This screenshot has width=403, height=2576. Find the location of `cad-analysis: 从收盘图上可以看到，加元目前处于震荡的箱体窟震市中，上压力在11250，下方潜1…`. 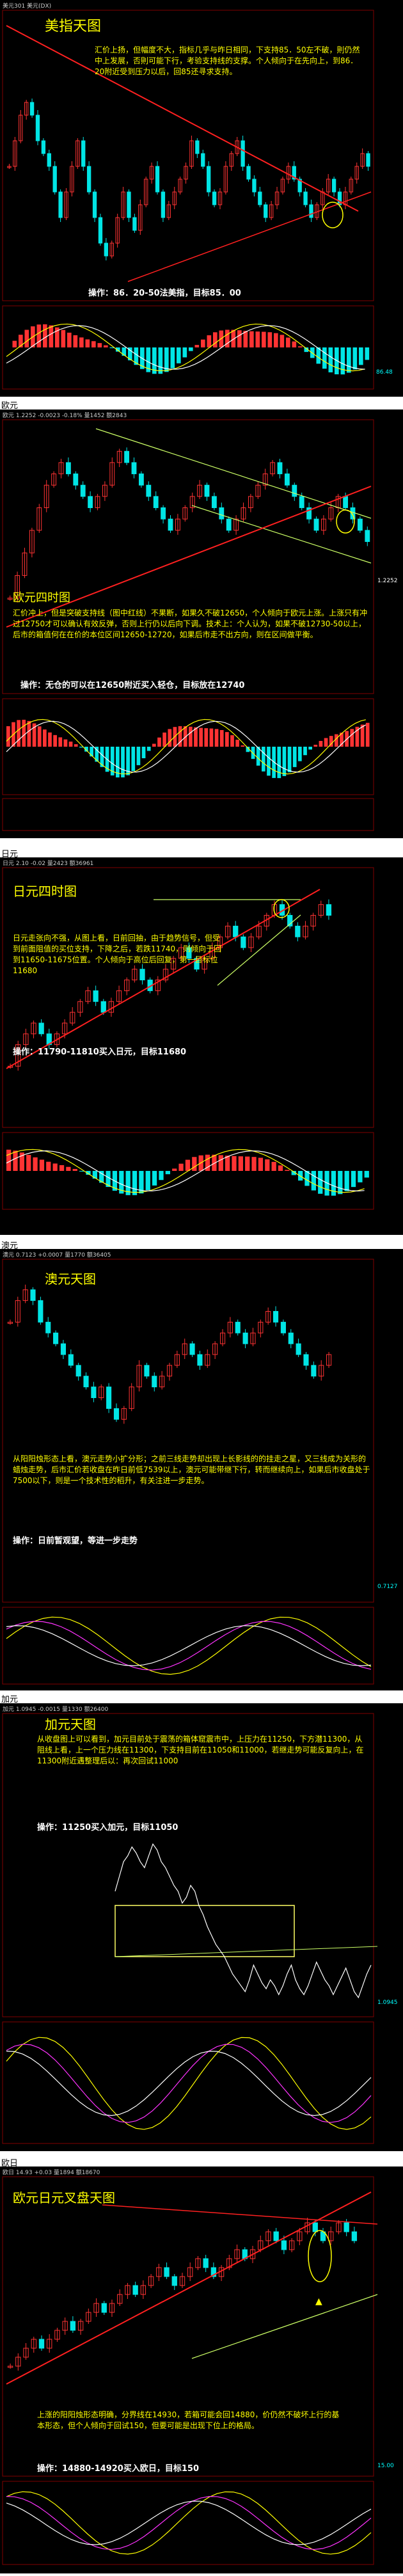

cad-analysis: 从收盘图上可以看到，加元目前处于震荡的箱体窟震市中，上压力在11250，下方潜1… is located at coordinates (200, 1750).